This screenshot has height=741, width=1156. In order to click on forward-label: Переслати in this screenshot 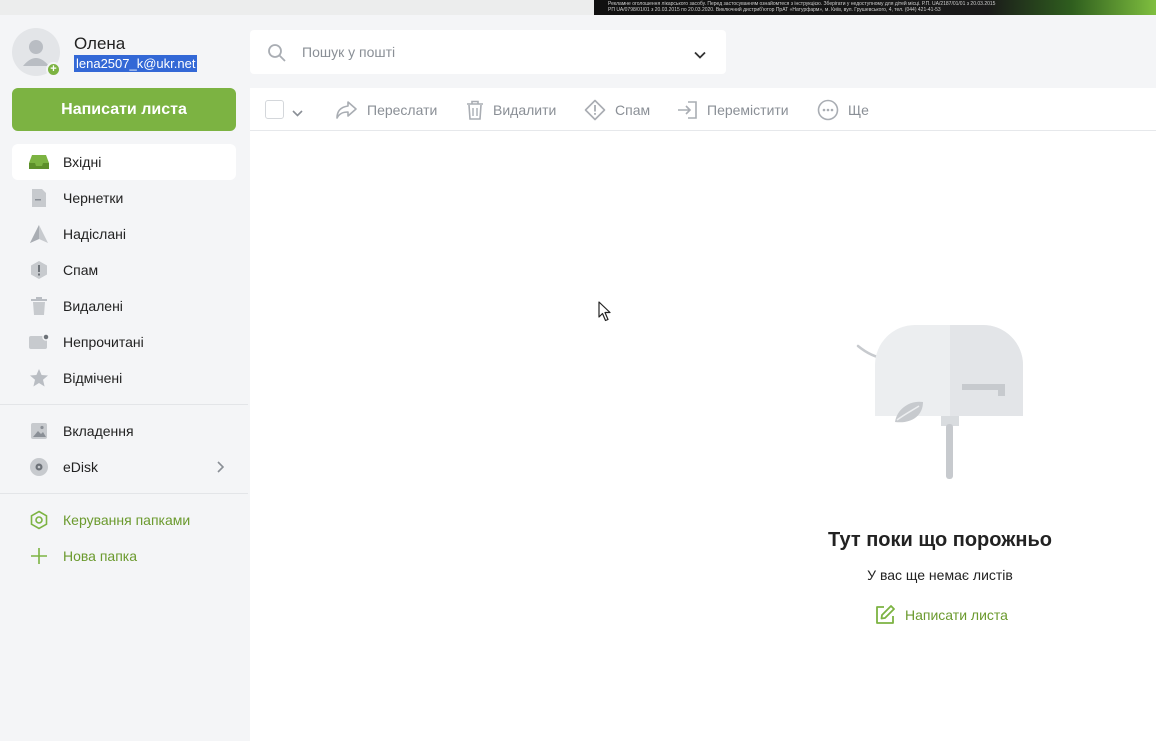, I will do `click(402, 110)`.